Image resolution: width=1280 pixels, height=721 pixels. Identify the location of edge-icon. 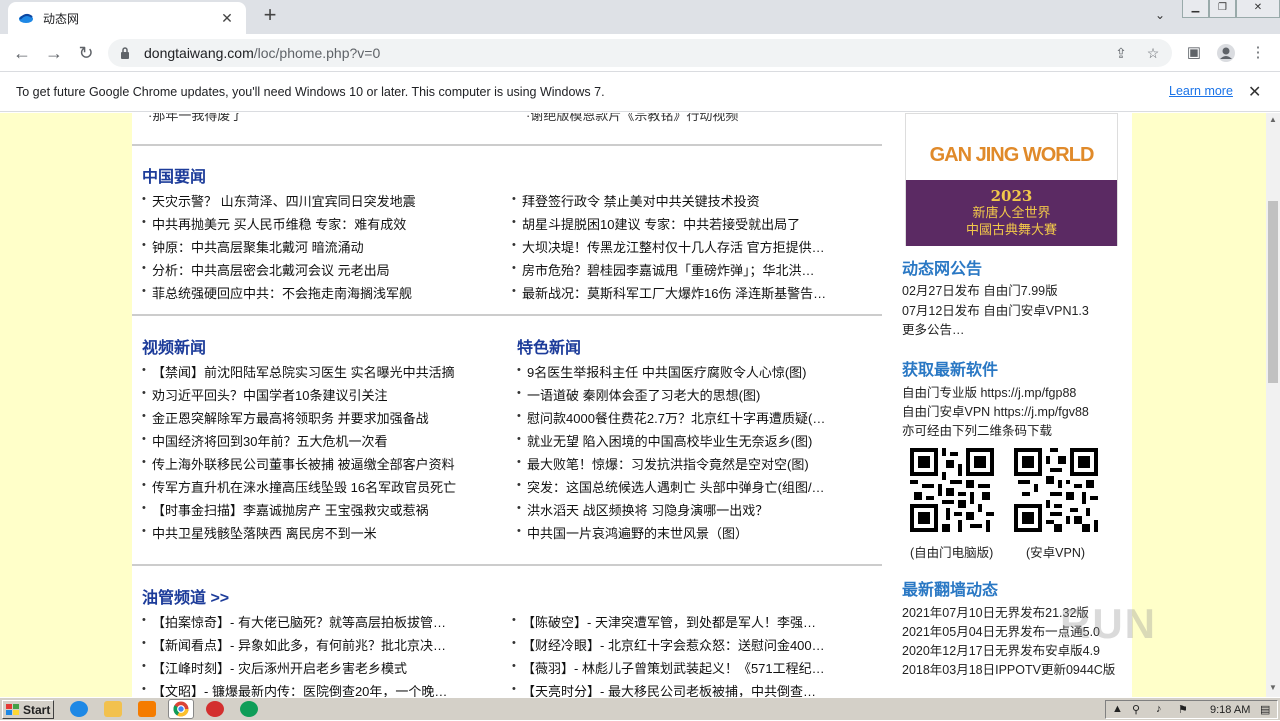
(249, 709).